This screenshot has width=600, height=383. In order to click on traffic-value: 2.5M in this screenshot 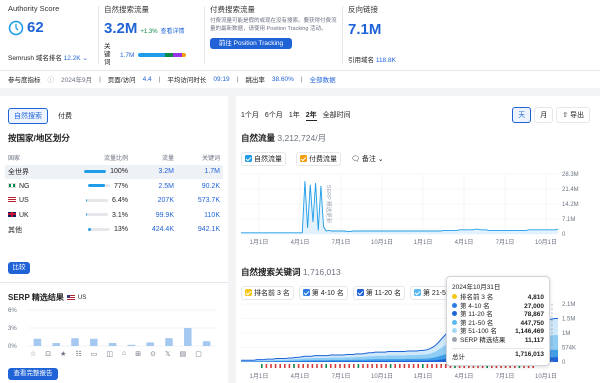, I will do `click(154, 186)`.